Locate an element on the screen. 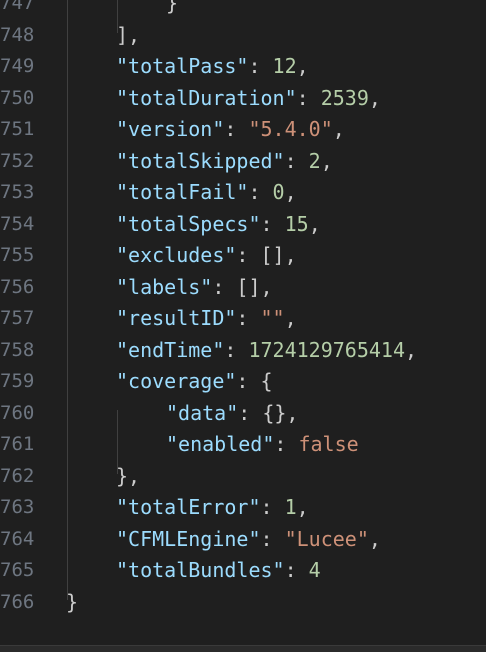 This screenshot has width=486, height=652. line-code: }, is located at coordinates (128, 477).